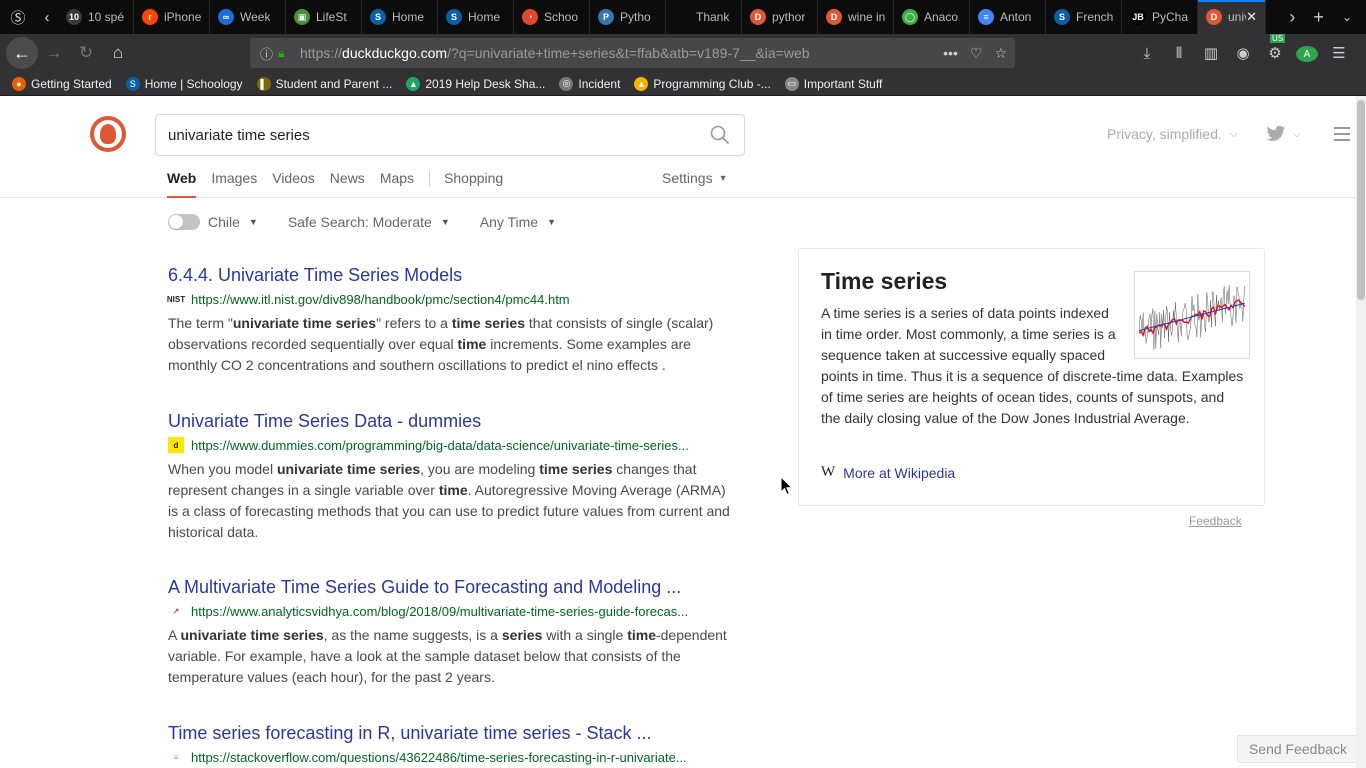 This screenshot has width=1366, height=768. Describe the element at coordinates (453, 421) in the screenshot. I see `result-title-link: Univariate Time Series Data - dummies` at that location.